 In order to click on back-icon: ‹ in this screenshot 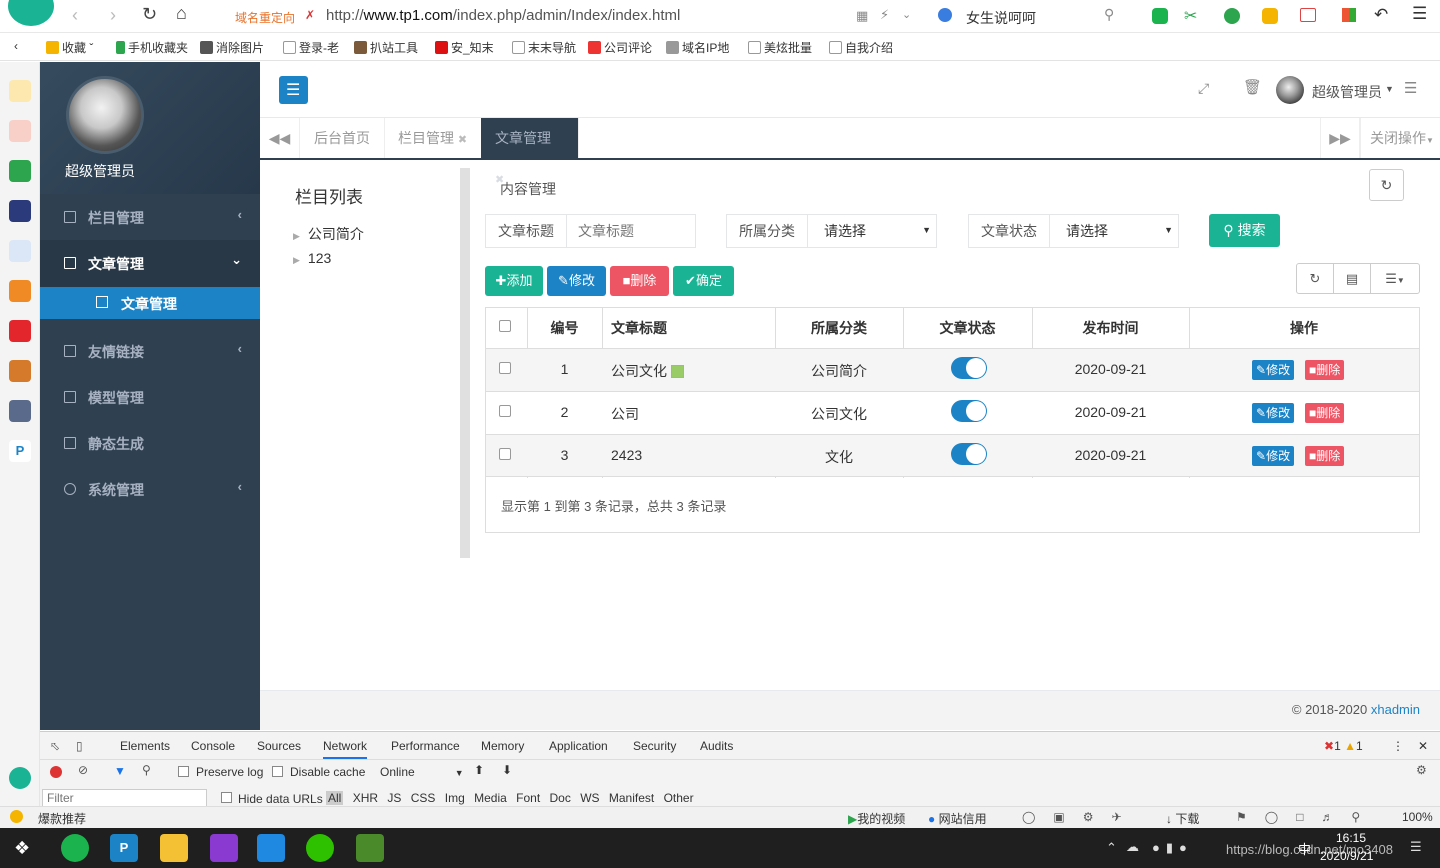, I will do `click(75, 15)`.